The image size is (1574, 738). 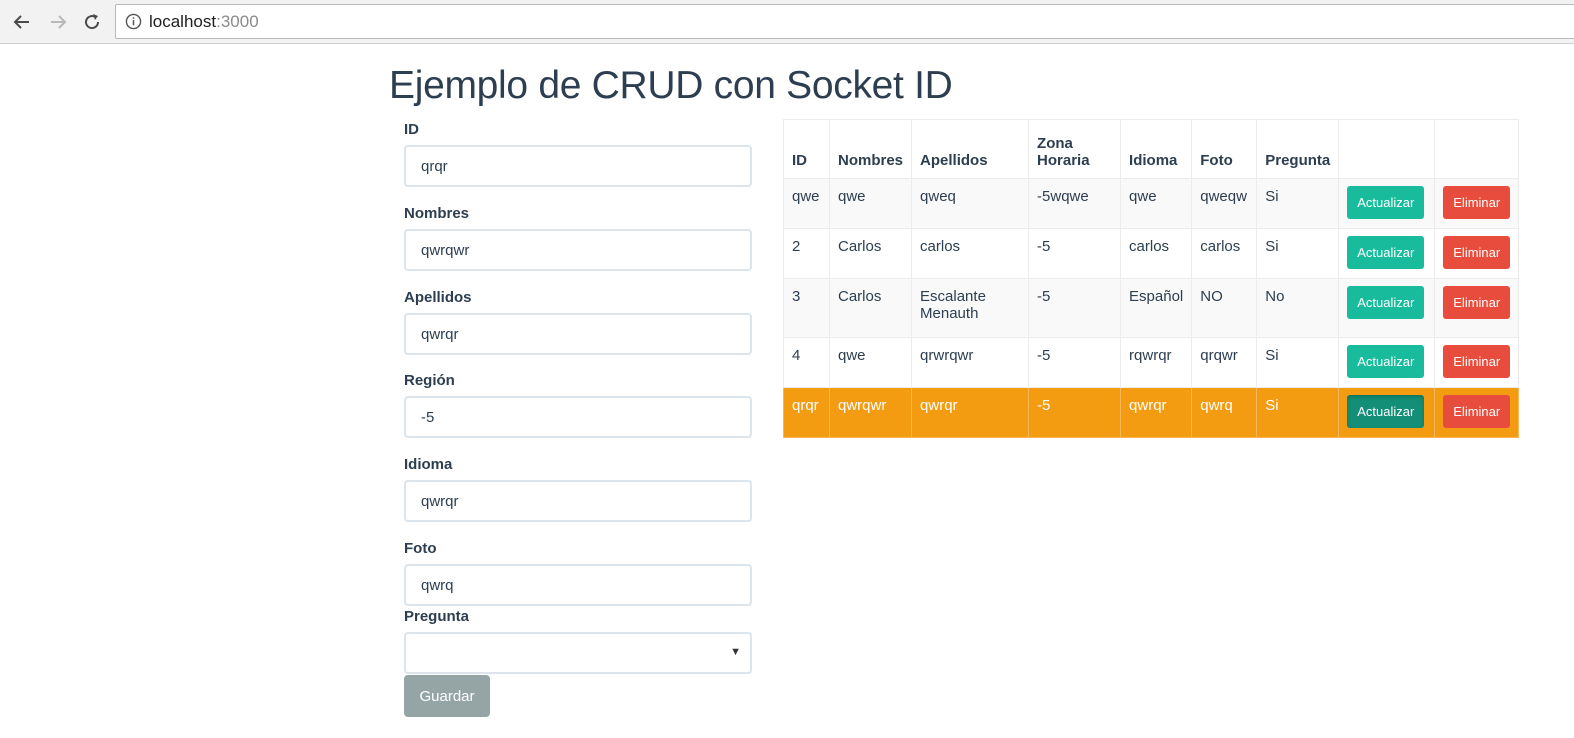 What do you see at coordinates (806, 308) in the screenshot?
I see `table-cell: 3` at bounding box center [806, 308].